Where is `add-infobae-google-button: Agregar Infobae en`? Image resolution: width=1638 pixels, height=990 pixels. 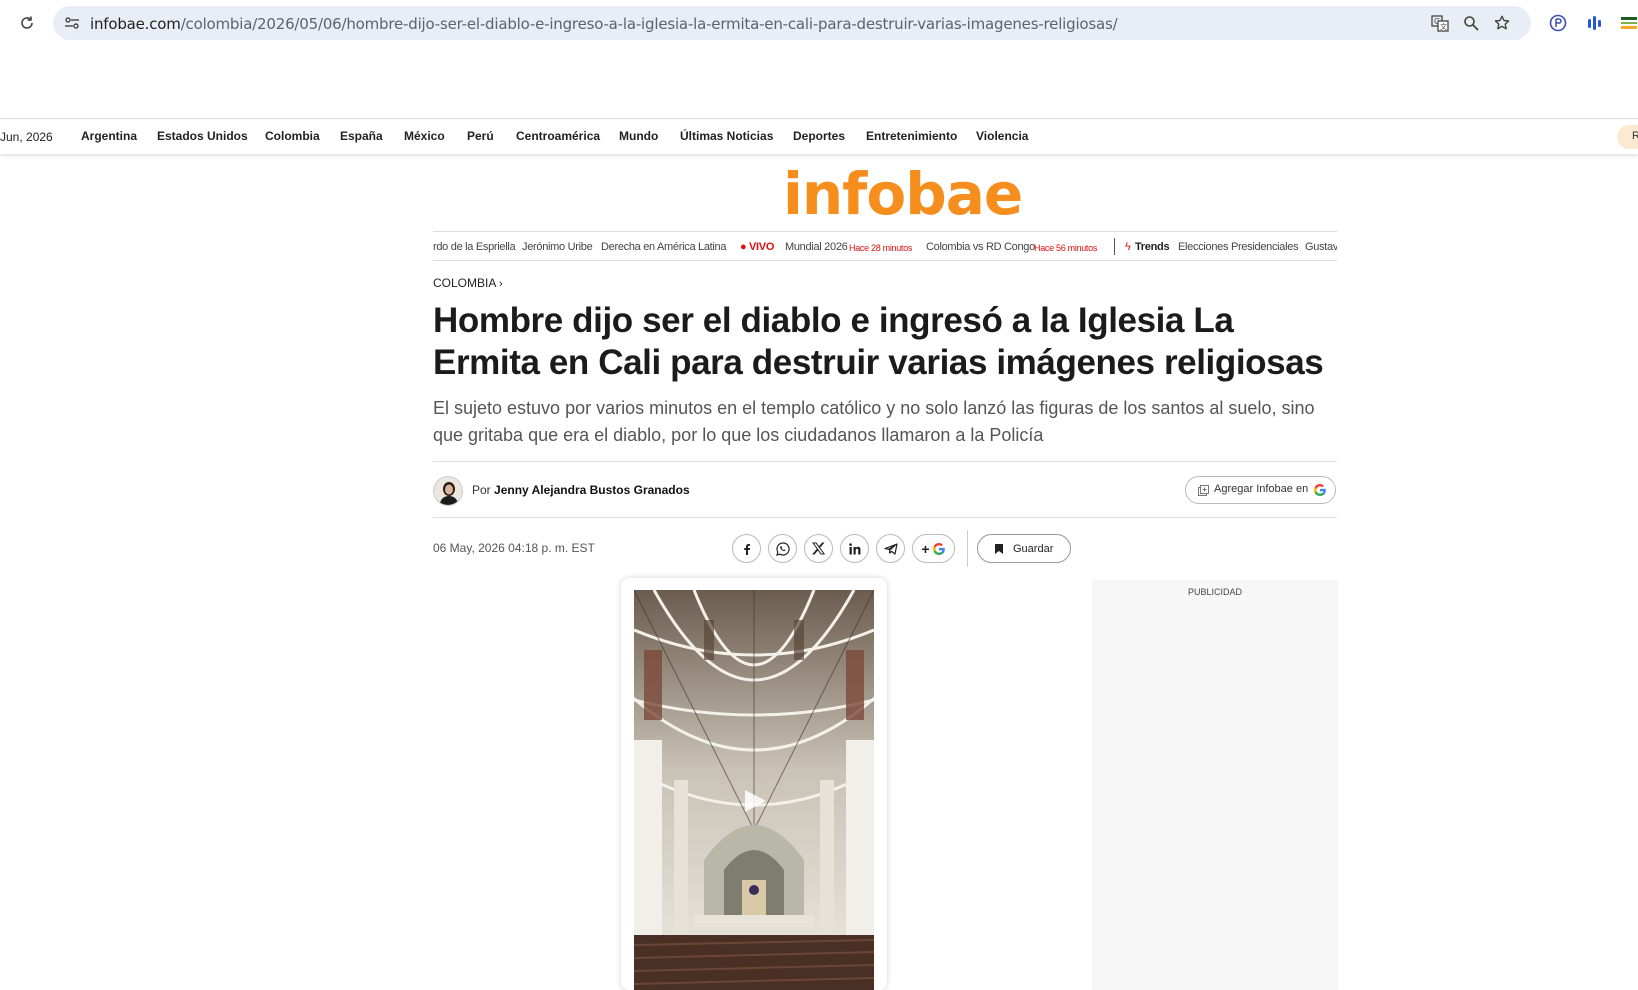 add-infobae-google-button: Agregar Infobae en is located at coordinates (1260, 490).